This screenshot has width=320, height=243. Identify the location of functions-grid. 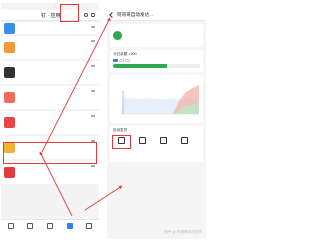
(156, 142).